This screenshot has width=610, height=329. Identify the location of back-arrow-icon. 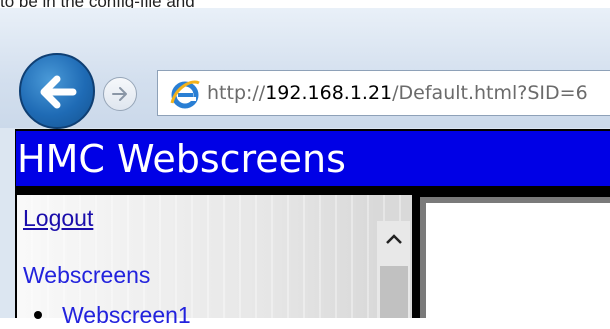
(58, 92).